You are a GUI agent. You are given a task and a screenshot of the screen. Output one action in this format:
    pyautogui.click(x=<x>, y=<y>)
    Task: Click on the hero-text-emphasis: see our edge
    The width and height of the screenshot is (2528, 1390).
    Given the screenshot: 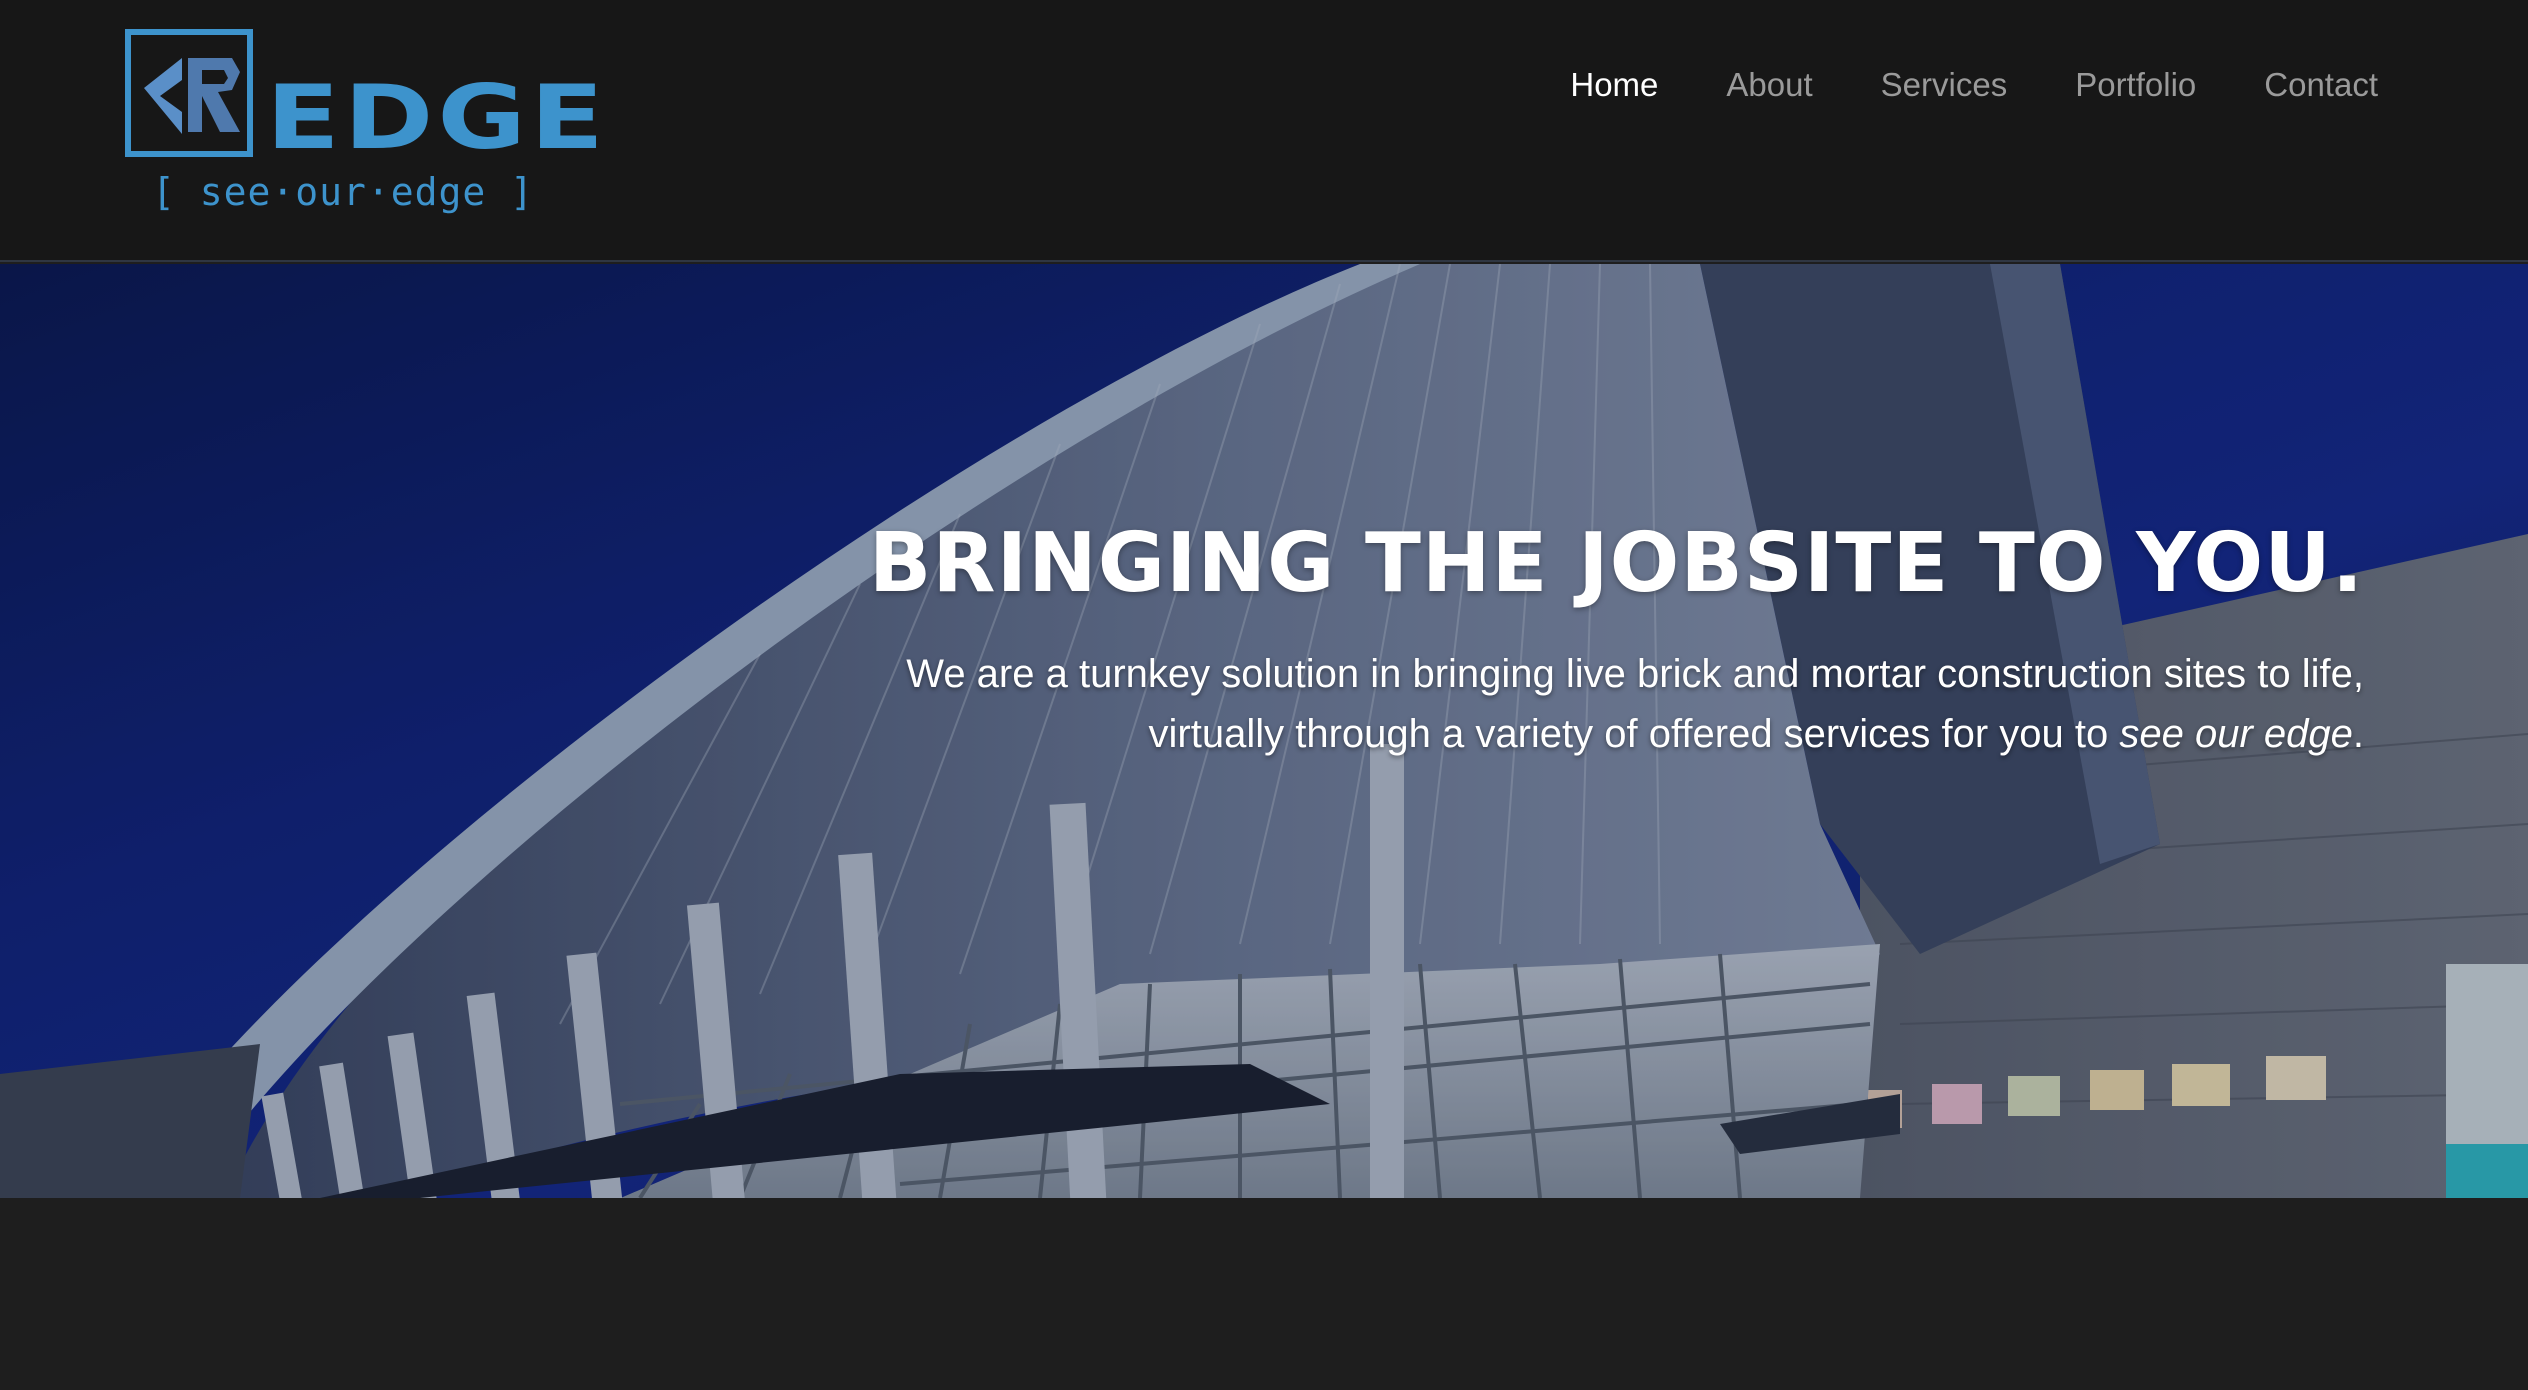 What is the action you would take?
    pyautogui.click(x=2236, y=734)
    